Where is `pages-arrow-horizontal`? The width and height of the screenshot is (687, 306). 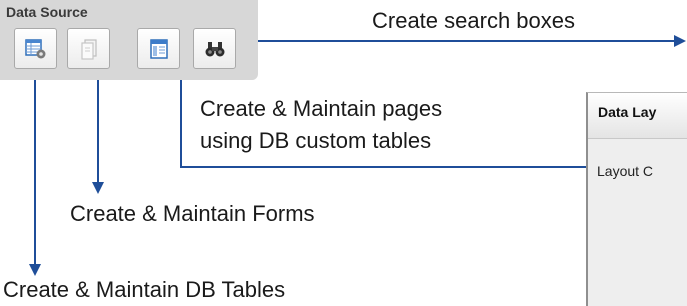
pages-arrow-horizontal is located at coordinates (389, 167).